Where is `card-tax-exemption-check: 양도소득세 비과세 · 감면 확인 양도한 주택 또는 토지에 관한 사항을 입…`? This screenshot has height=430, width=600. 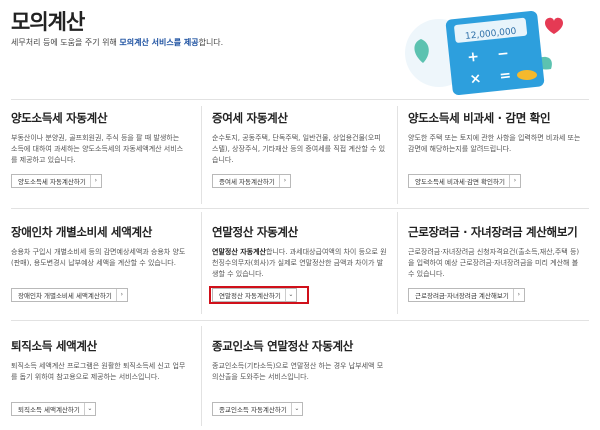 card-tax-exemption-check: 양도소득세 비과세 · 감면 확인 양도한 주택 또는 토지에 관한 사항을 입… is located at coordinates (495, 151).